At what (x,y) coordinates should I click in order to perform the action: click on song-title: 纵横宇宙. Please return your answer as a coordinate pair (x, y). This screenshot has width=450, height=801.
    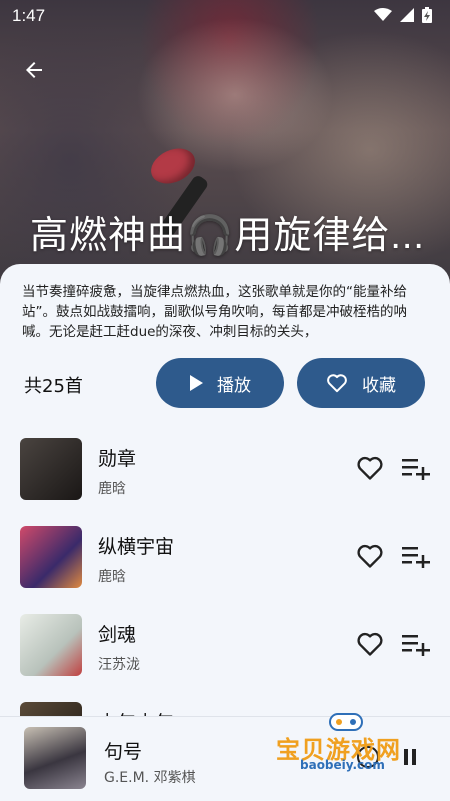
    Looking at the image, I should click on (136, 547).